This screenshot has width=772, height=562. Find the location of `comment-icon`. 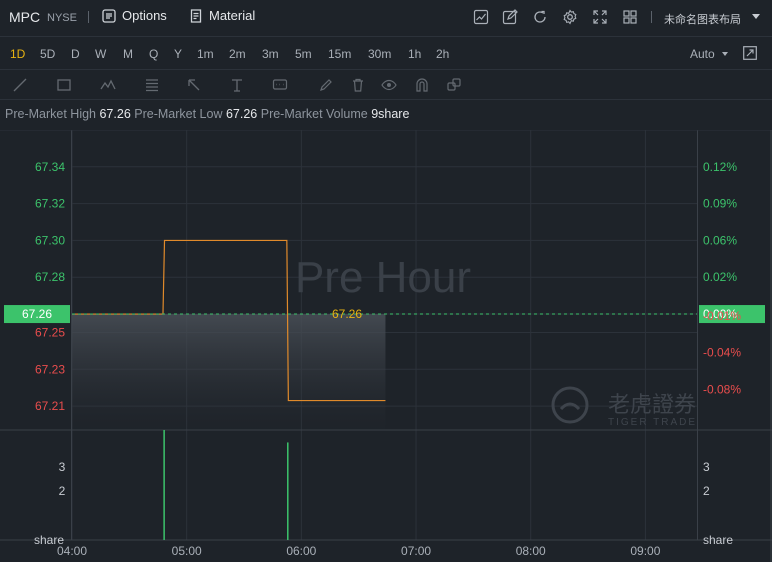

comment-icon is located at coordinates (280, 85).